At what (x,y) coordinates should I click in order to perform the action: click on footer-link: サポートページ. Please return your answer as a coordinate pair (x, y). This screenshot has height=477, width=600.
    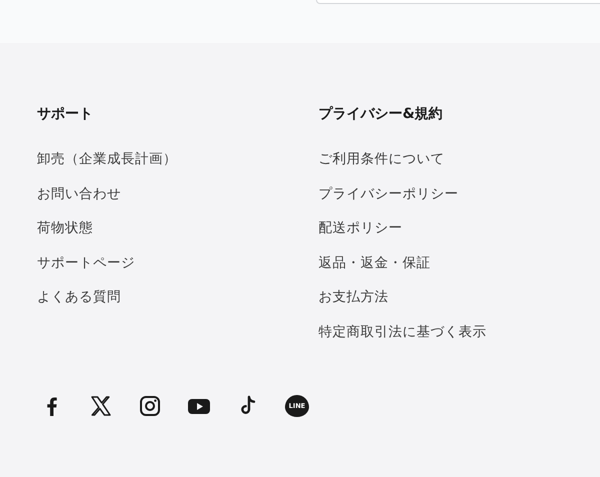
    Looking at the image, I should click on (86, 262).